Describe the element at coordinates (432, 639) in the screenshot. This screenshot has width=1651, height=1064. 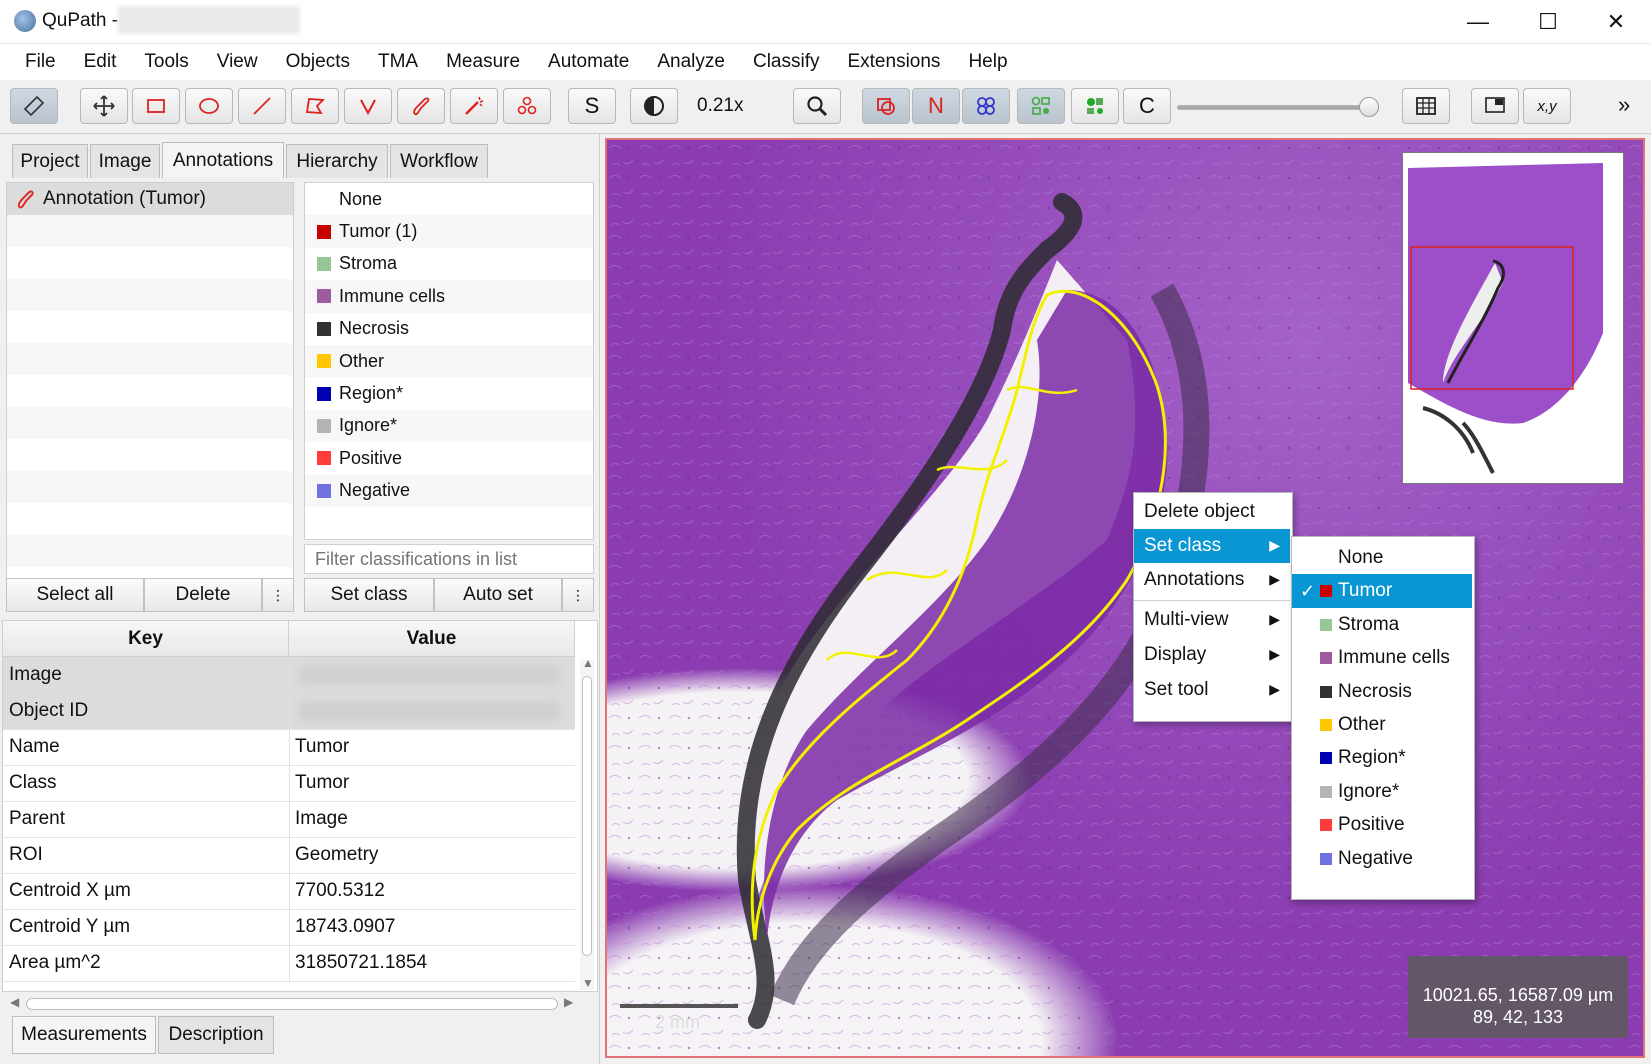
I see `column-header-value: Value` at that location.